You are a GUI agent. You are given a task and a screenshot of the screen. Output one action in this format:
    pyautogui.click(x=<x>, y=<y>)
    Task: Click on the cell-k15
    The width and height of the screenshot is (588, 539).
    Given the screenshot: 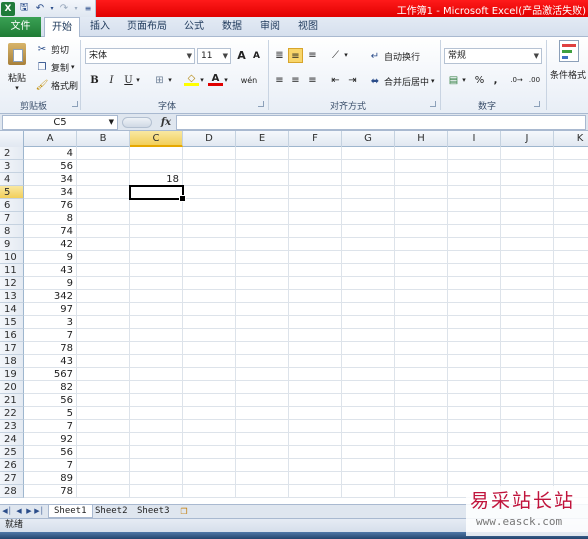 What is the action you would take?
    pyautogui.click(x=571, y=322)
    